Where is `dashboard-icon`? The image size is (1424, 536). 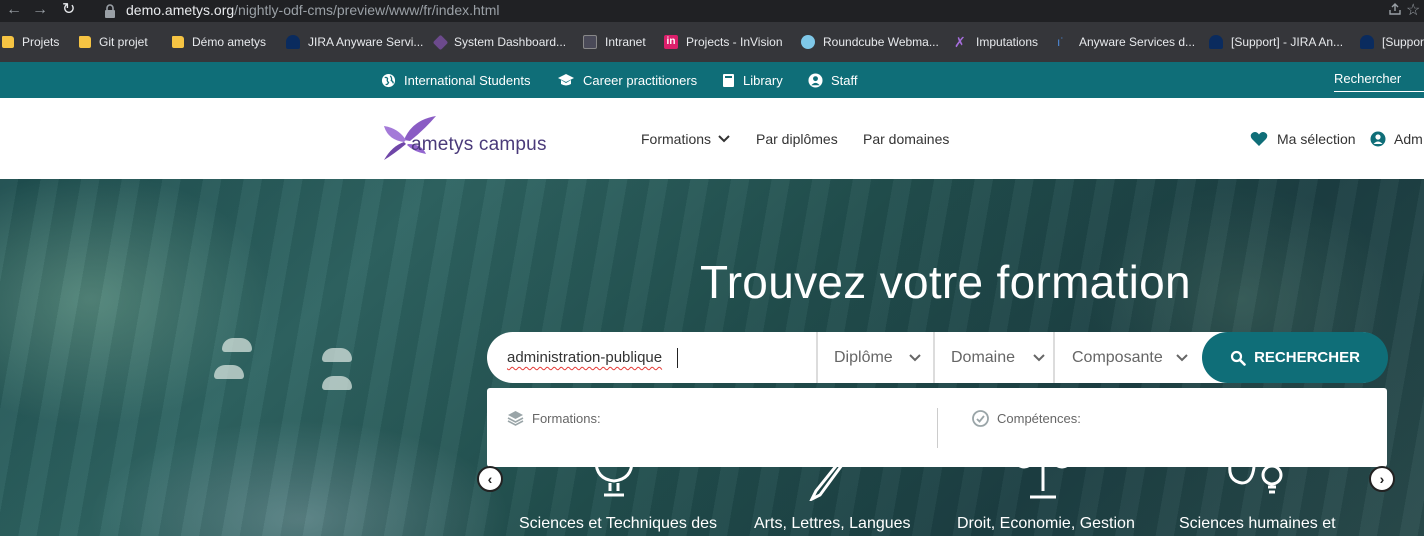 dashboard-icon is located at coordinates (440, 42).